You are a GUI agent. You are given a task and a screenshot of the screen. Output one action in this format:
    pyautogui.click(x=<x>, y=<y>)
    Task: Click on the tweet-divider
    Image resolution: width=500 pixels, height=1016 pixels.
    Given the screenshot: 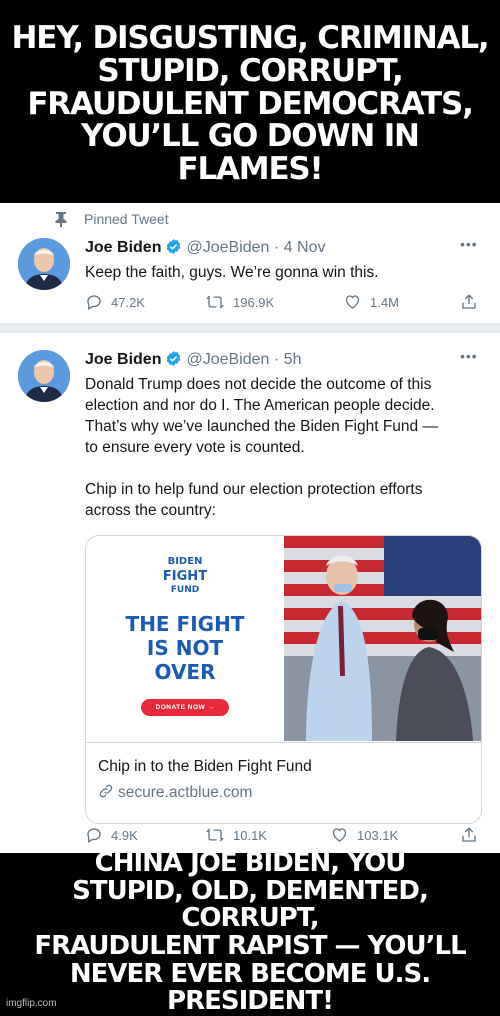 What is the action you would take?
    pyautogui.click(x=250, y=328)
    